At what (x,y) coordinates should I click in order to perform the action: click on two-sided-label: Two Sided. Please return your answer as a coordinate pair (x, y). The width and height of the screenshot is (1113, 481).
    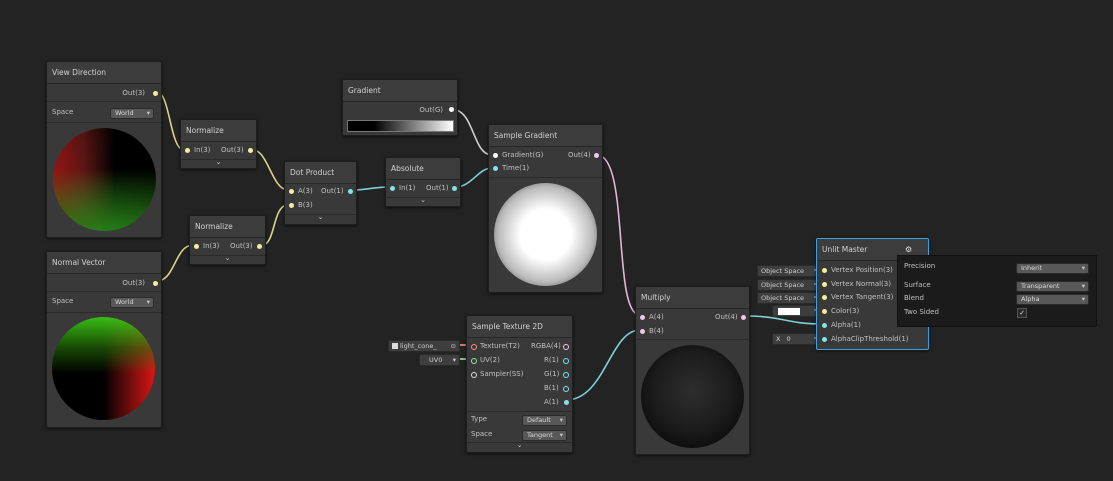
    Looking at the image, I should click on (921, 312).